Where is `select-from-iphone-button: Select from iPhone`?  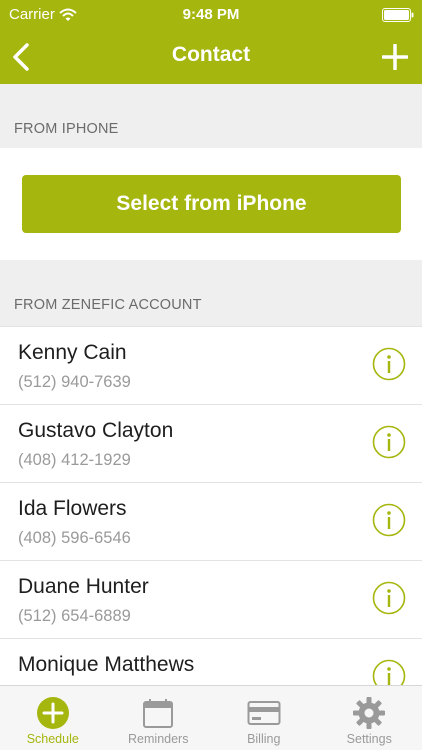
select-from-iphone-button: Select from iPhone is located at coordinates (211, 204).